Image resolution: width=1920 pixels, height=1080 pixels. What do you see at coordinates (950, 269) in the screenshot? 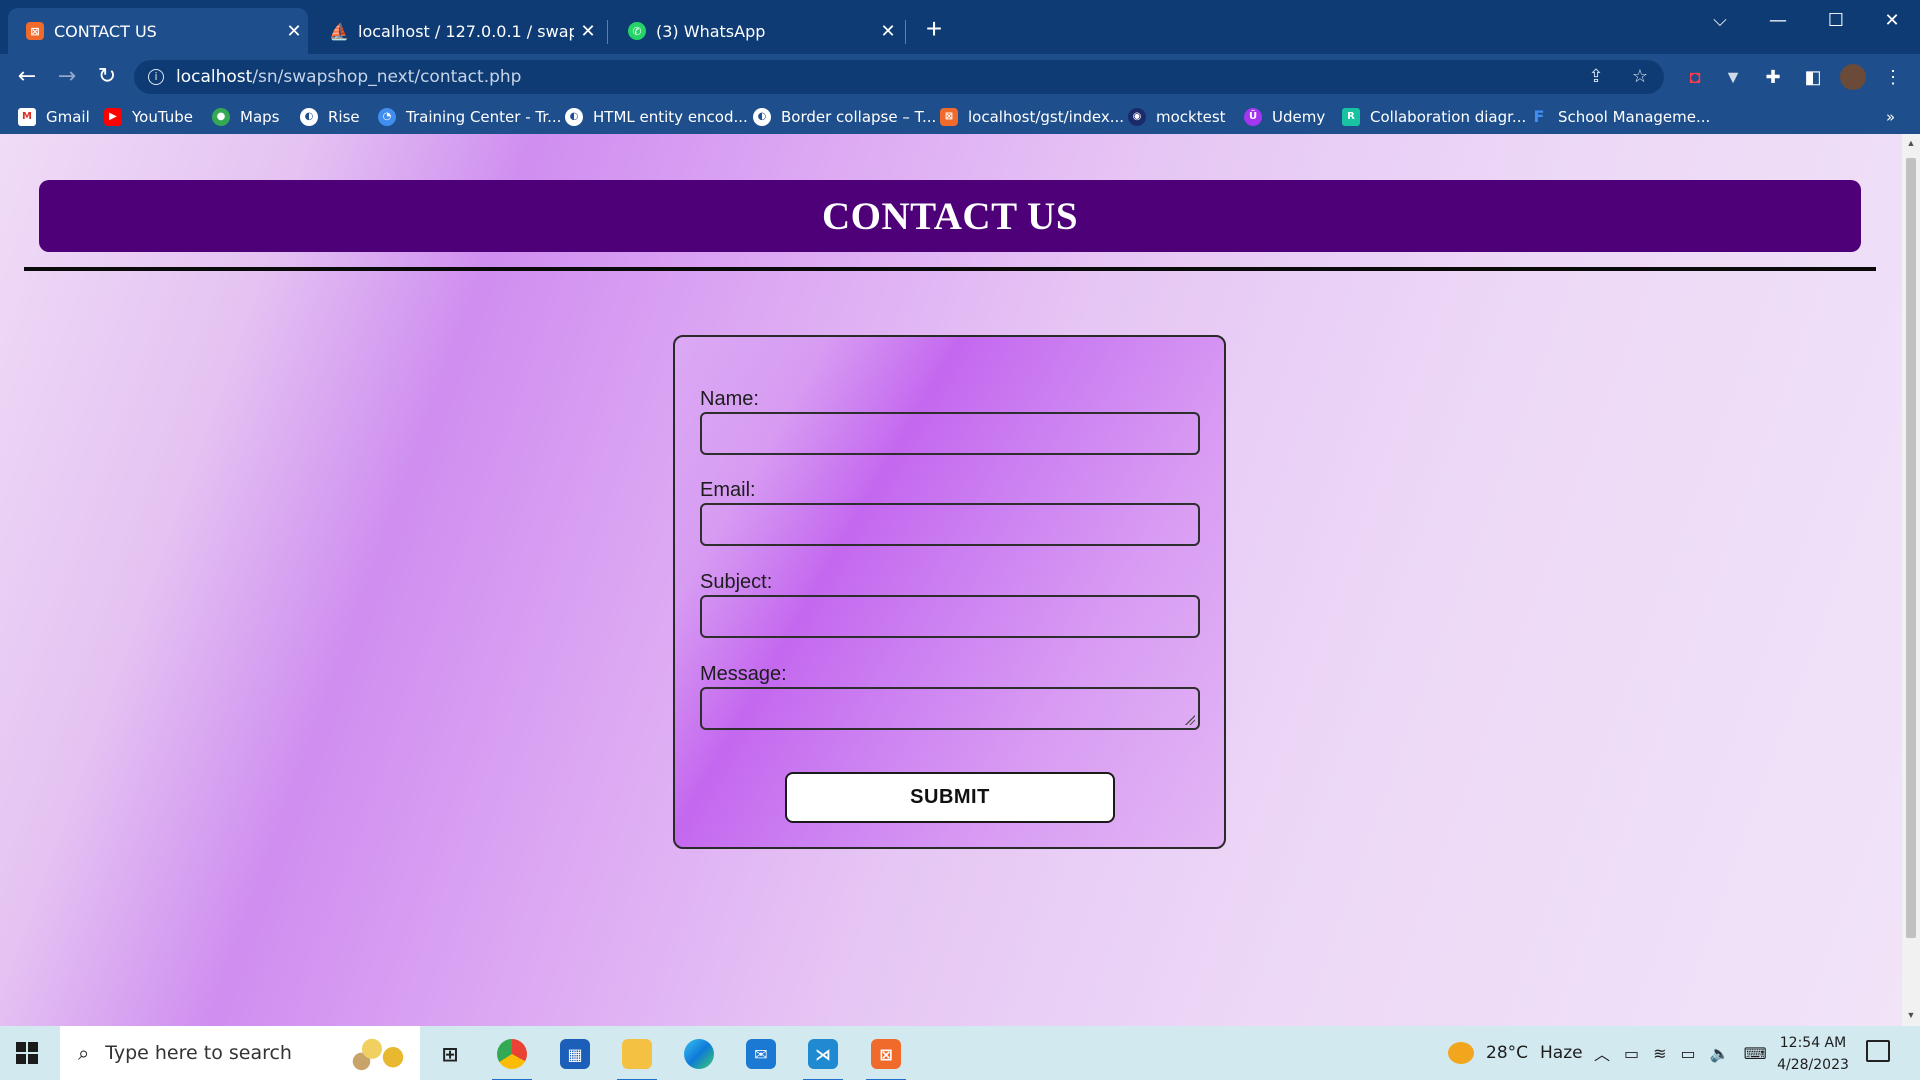
I see `header-divider` at bounding box center [950, 269].